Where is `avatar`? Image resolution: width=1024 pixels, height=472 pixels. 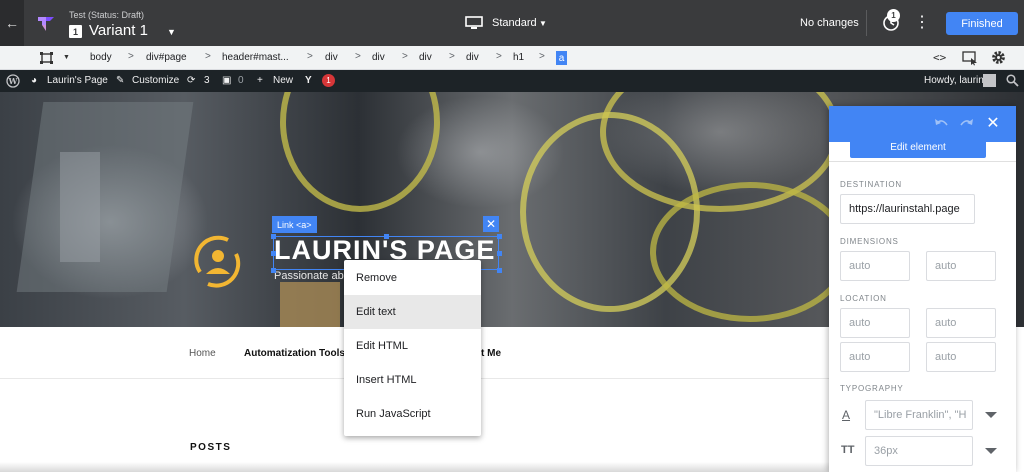 avatar is located at coordinates (989, 80).